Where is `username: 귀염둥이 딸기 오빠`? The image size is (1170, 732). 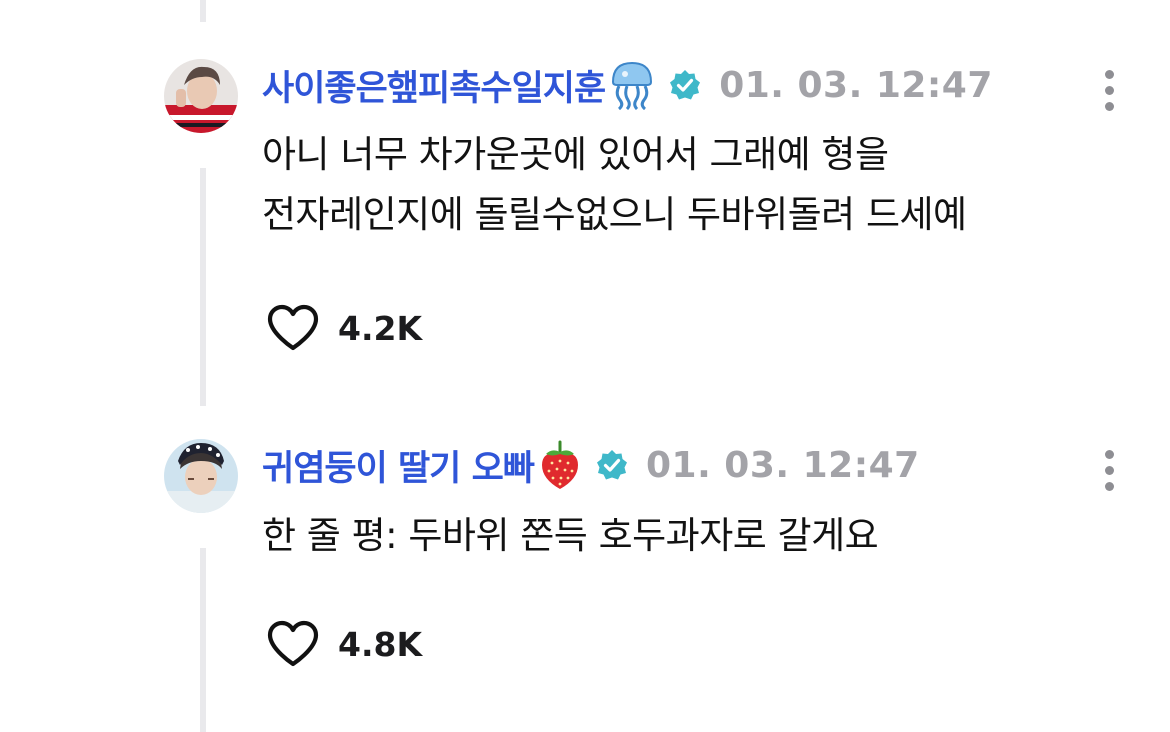
username: 귀염둥이 딸기 오빠 is located at coordinates (398, 465).